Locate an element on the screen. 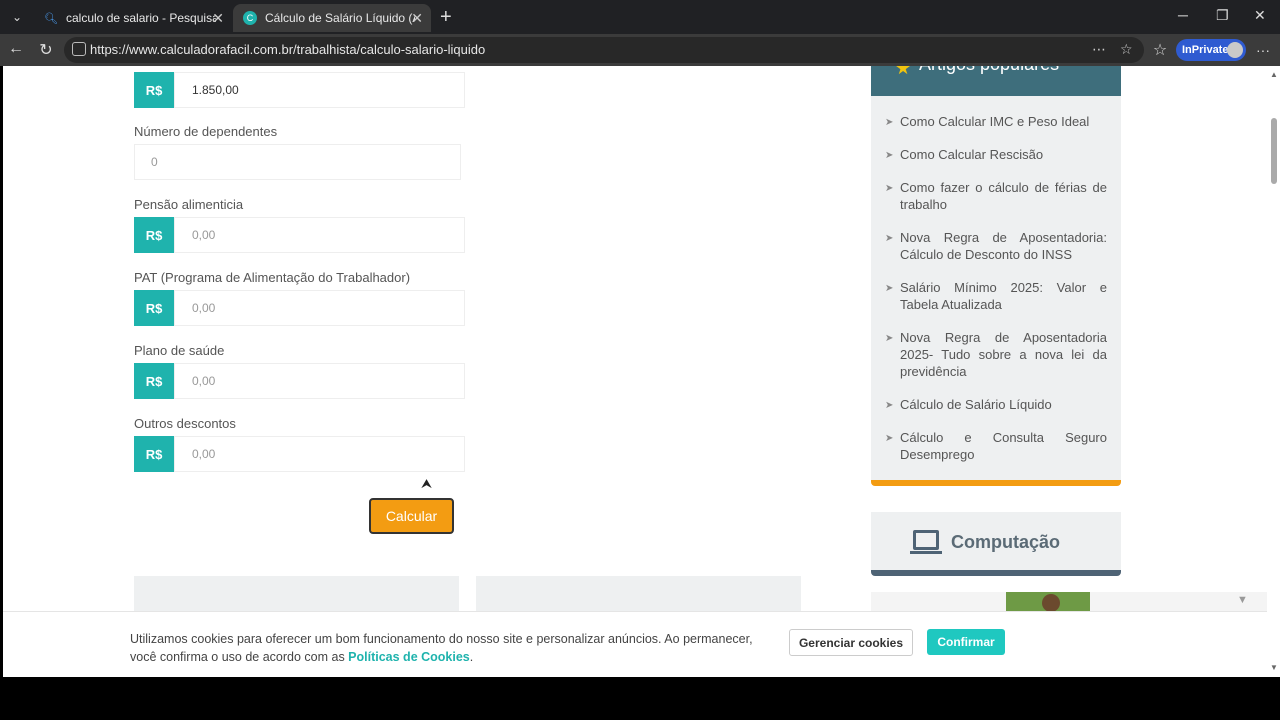  article-link: Como Calcular IMC e Peso Ideal is located at coordinates (994, 121).